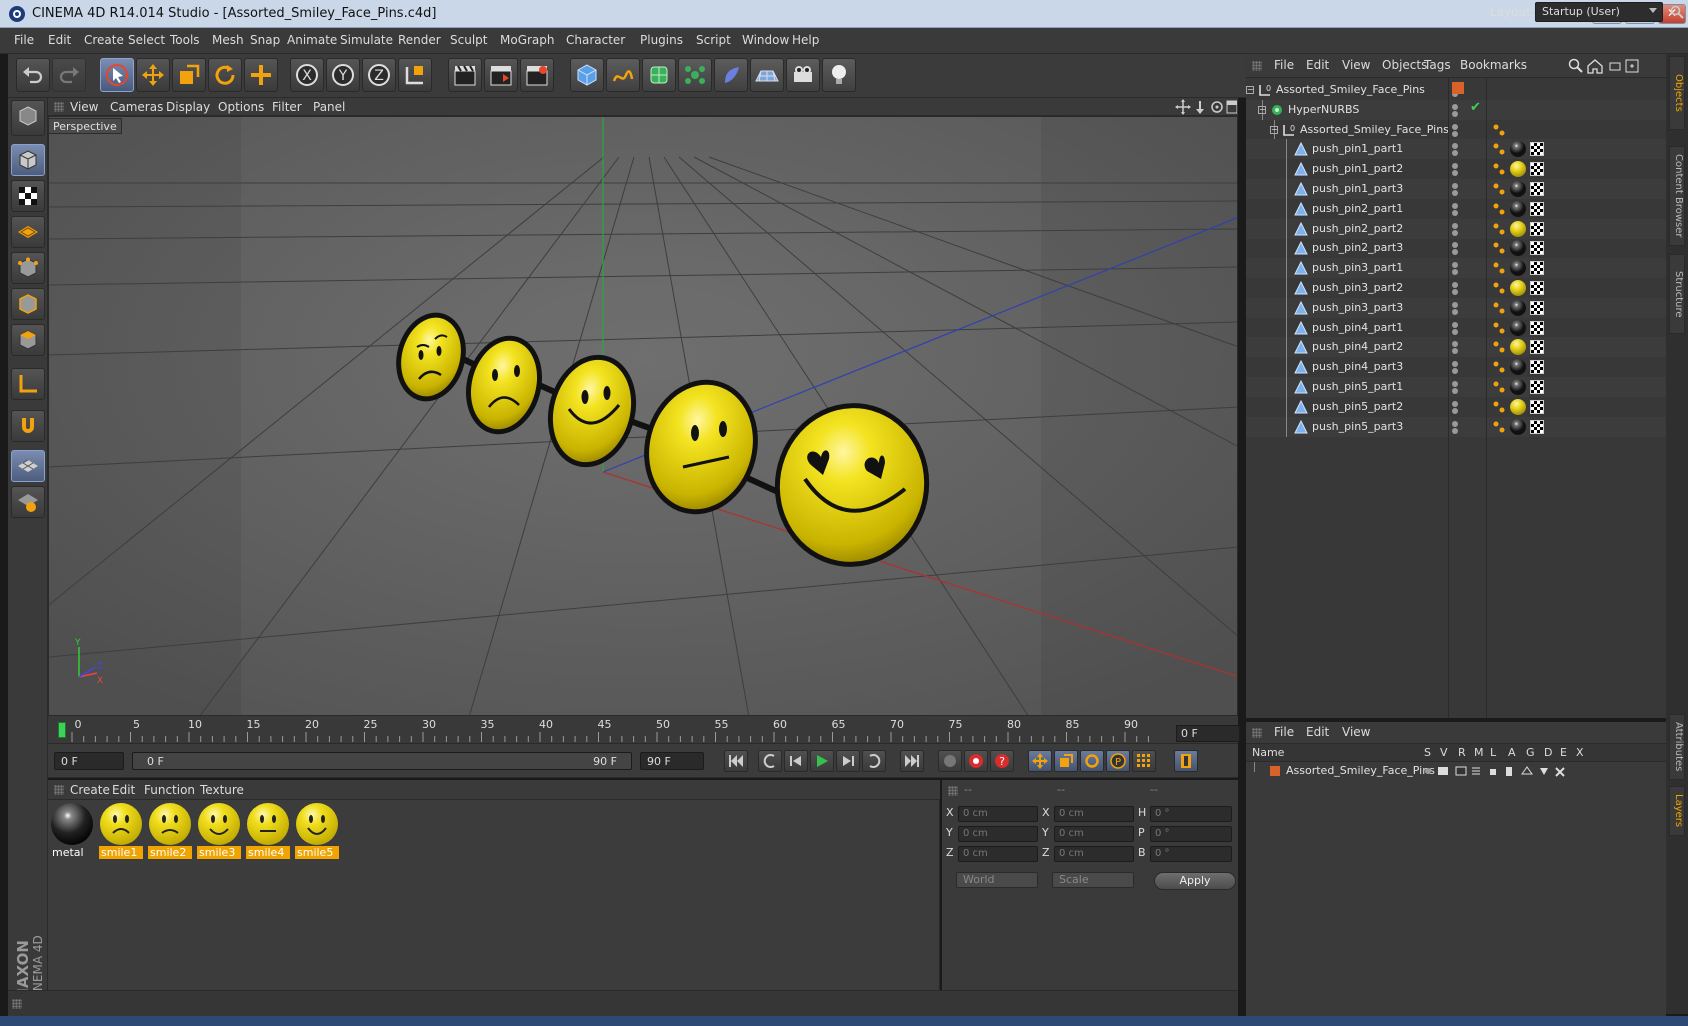 The image size is (1688, 1026). Describe the element at coordinates (1191, 854) in the screenshot. I see `rotation-b-field: 0 °` at that location.